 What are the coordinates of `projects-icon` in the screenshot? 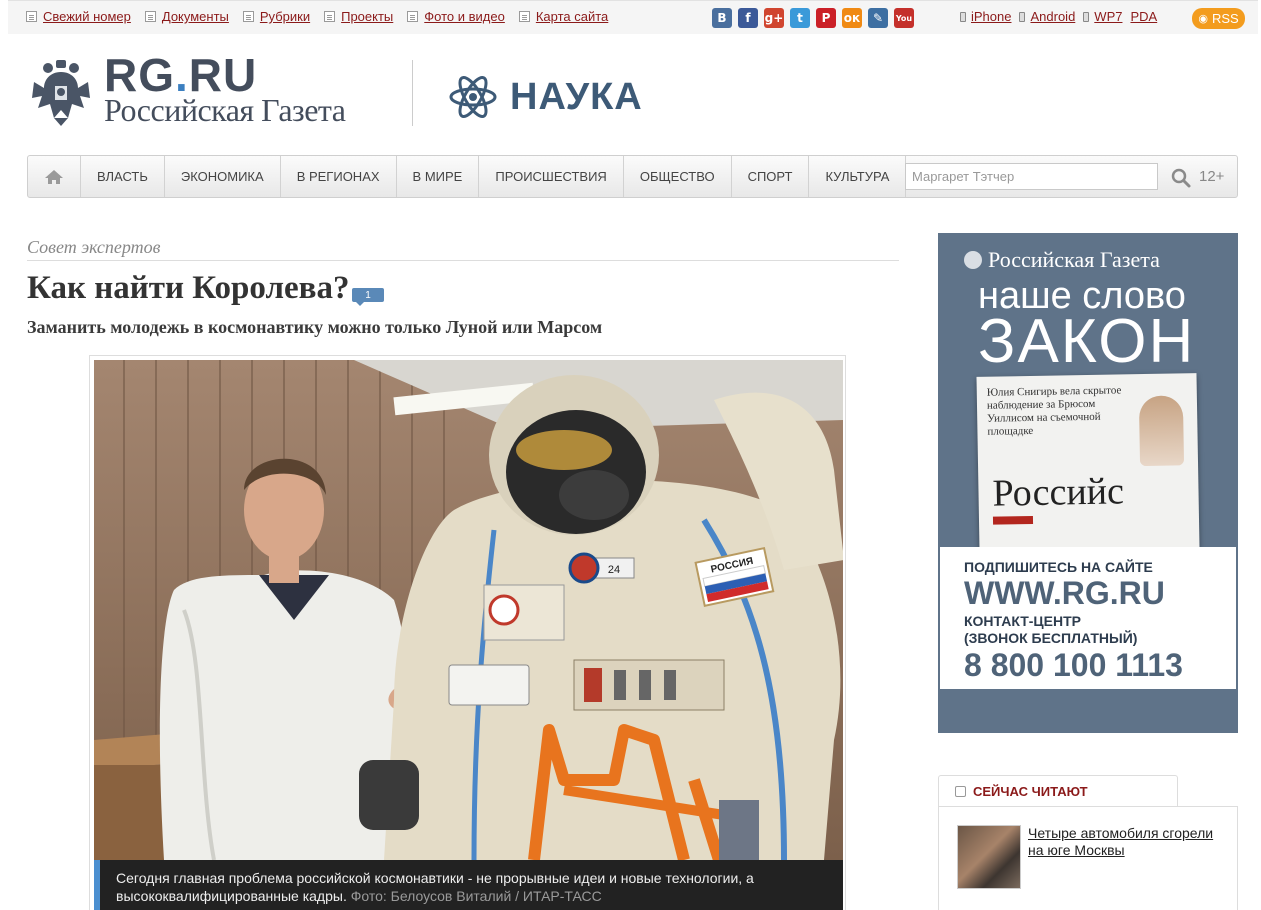 It's located at (330, 16).